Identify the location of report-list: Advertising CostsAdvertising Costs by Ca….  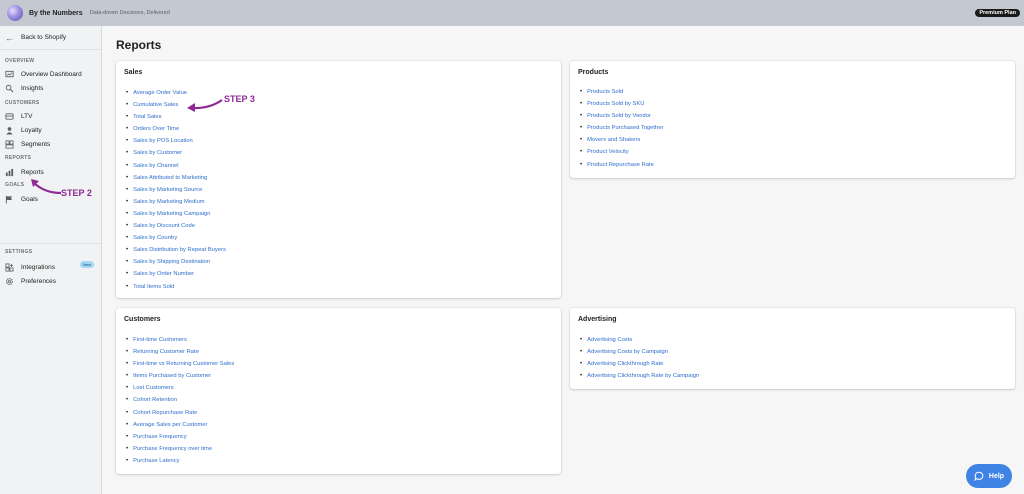
(639, 358).